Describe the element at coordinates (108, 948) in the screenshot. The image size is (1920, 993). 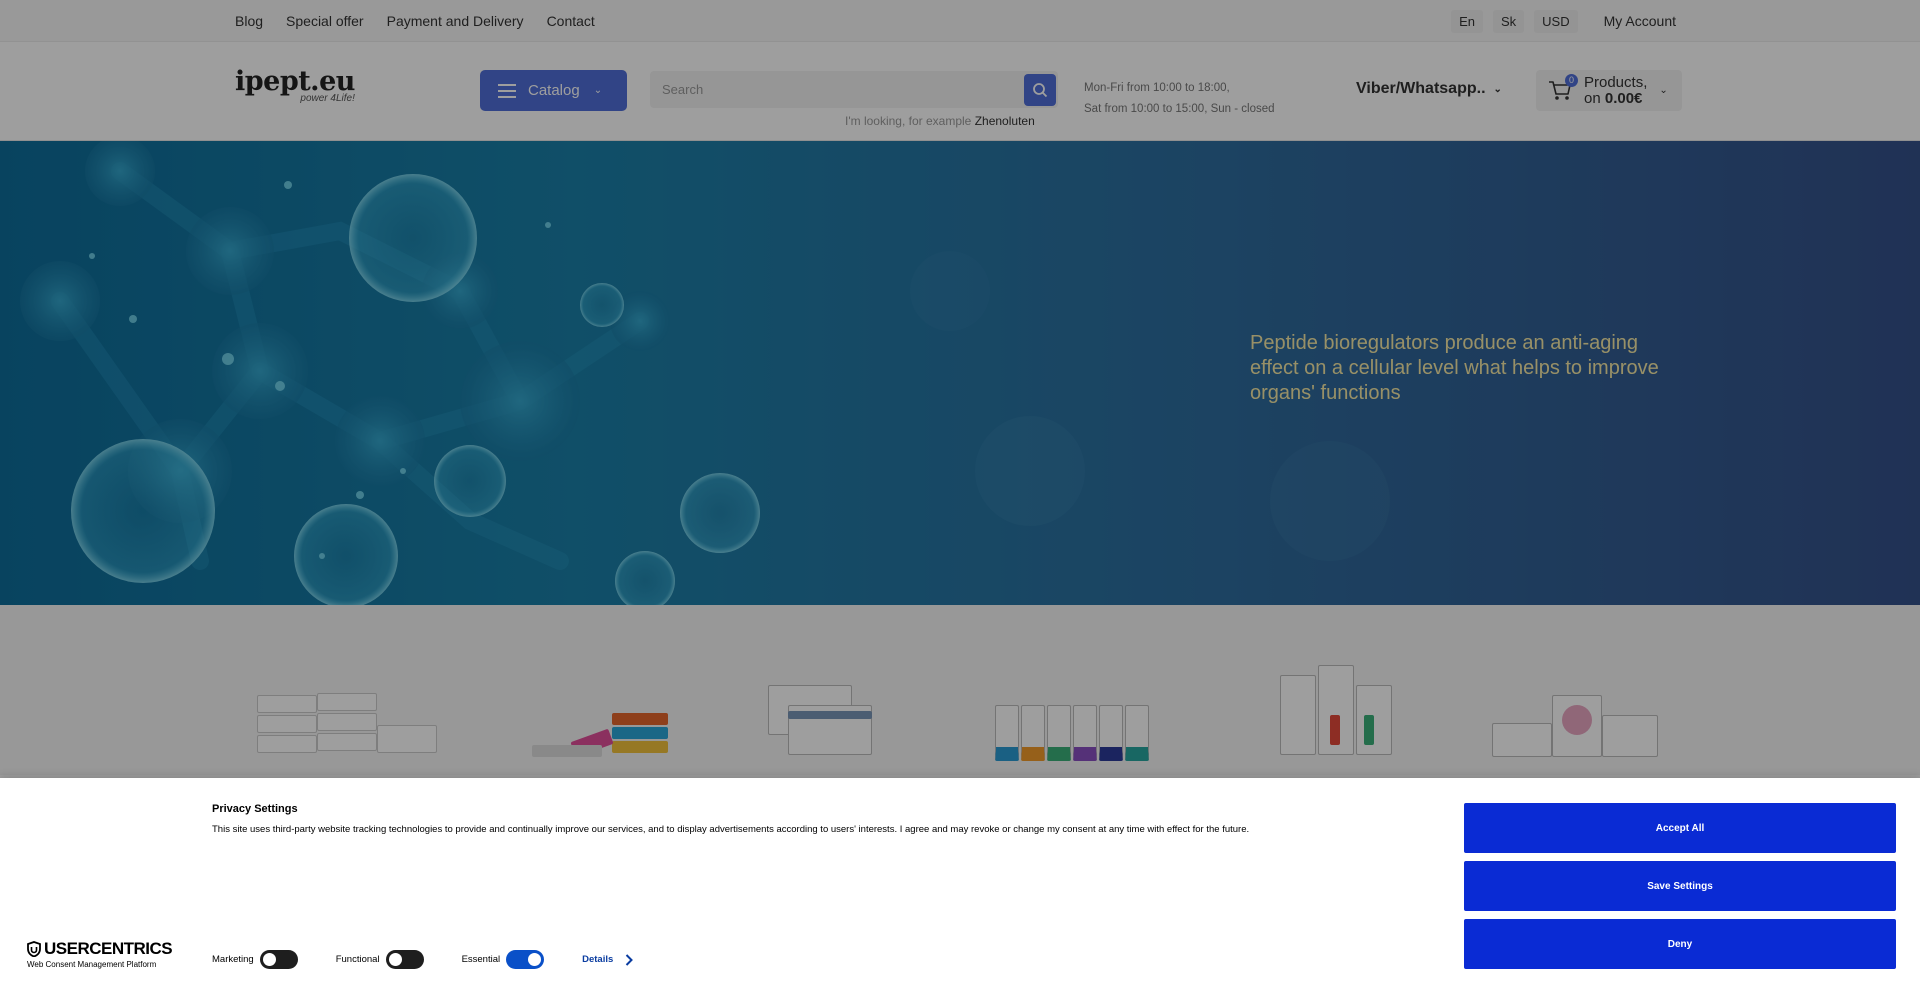
I see `usercentrics-wordmark: USERCENTRICS` at that location.